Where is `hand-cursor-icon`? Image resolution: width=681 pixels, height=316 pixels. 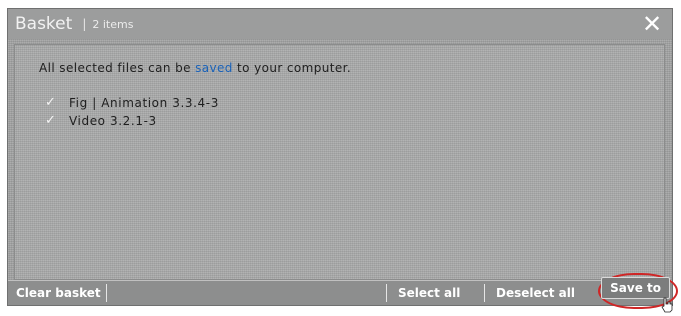
hand-cursor-icon is located at coordinates (667, 305).